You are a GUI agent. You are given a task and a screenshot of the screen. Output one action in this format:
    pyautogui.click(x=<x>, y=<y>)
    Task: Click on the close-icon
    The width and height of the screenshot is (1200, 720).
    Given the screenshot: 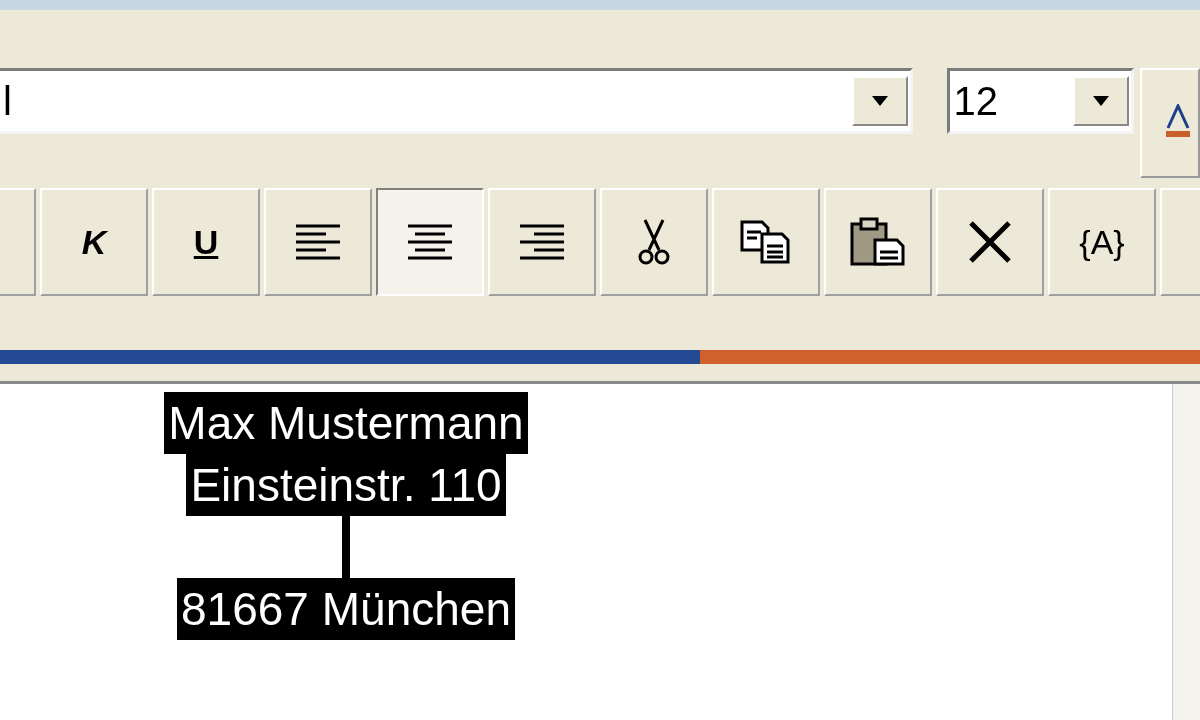 What is the action you would take?
    pyautogui.click(x=990, y=242)
    